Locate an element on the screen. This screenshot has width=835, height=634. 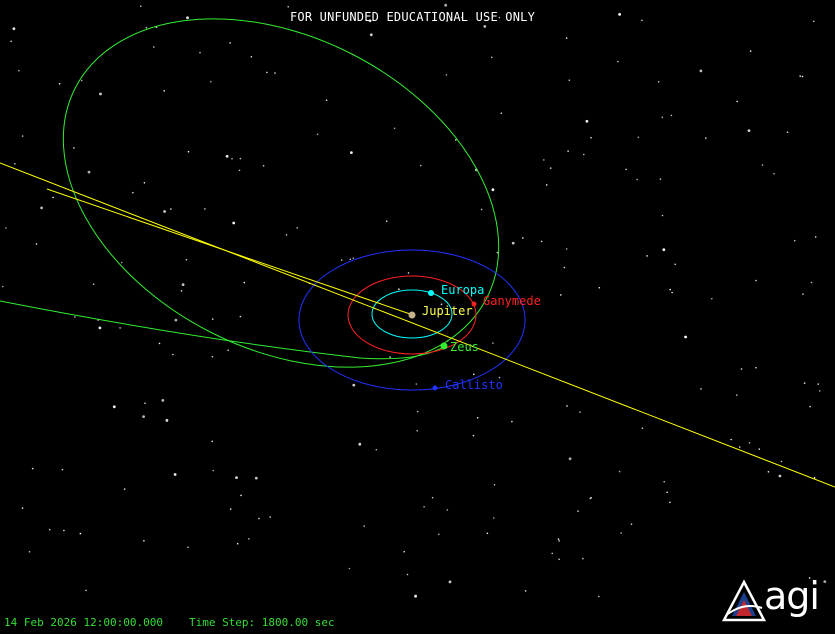
agi-logo-icon is located at coordinates (744, 600).